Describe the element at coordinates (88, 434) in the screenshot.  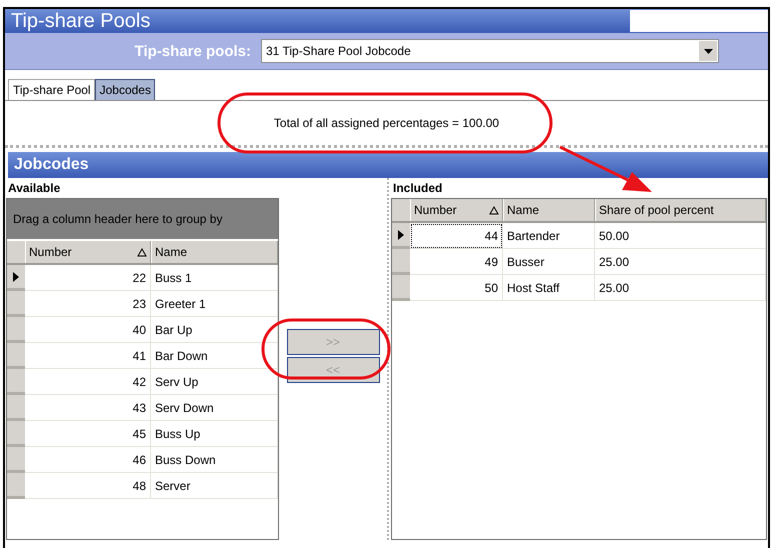
I see `table-cell: 45` at that location.